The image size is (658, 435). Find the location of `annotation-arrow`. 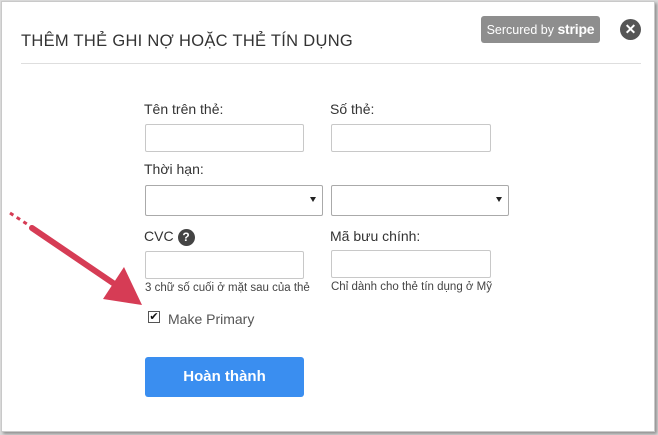

annotation-arrow is located at coordinates (75, 258).